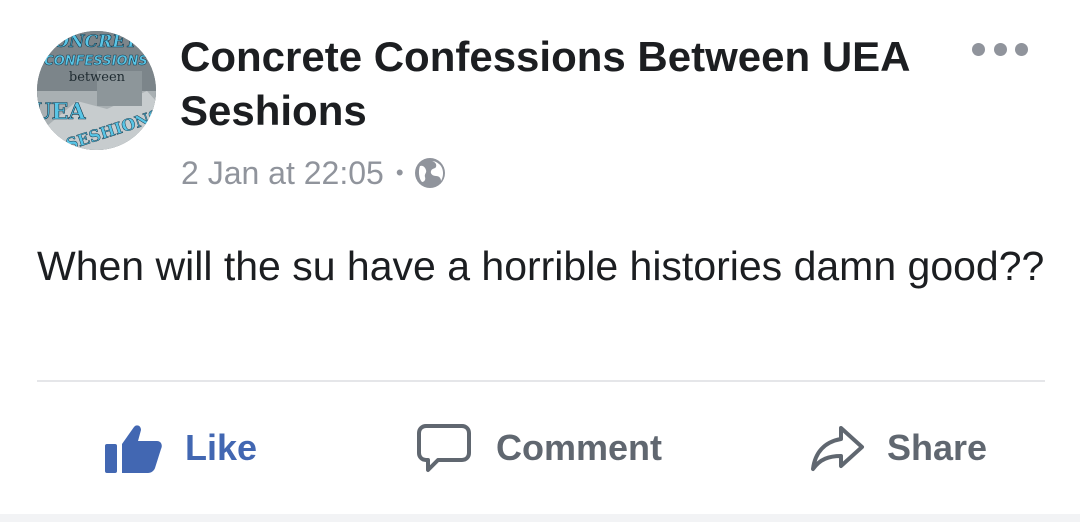  I want to click on avatar-line-4: UEA, so click(61, 112).